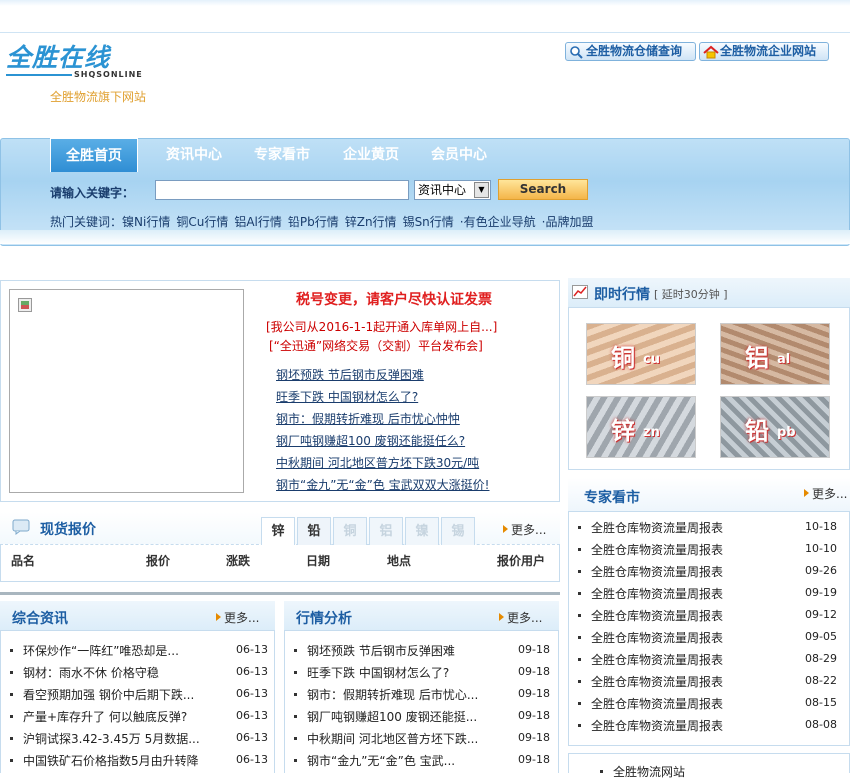  Describe the element at coordinates (786, 432) in the screenshot. I see `metal-symbol: pb` at that location.